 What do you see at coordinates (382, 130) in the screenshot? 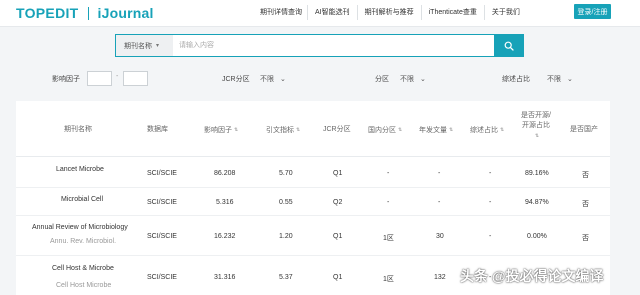
I see `col-domestic-zone-label: 国内分区` at bounding box center [382, 130].